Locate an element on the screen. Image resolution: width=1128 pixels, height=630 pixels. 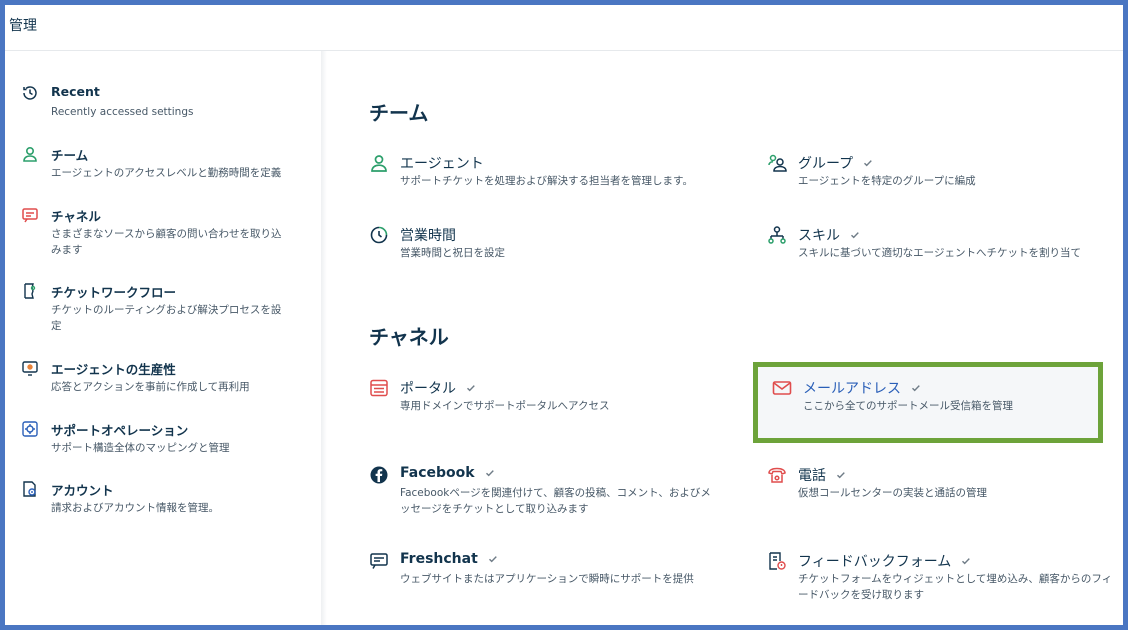
sidebar-item-desc: チケットのルーティングおよび解決プロセスを設定 is located at coordinates (166, 318).